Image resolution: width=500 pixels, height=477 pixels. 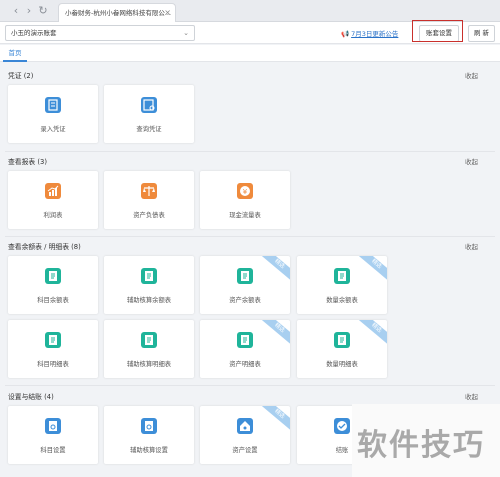 What do you see at coordinates (342, 349) in the screenshot?
I see `shortcut-card: 数量明细表 精选` at bounding box center [342, 349].